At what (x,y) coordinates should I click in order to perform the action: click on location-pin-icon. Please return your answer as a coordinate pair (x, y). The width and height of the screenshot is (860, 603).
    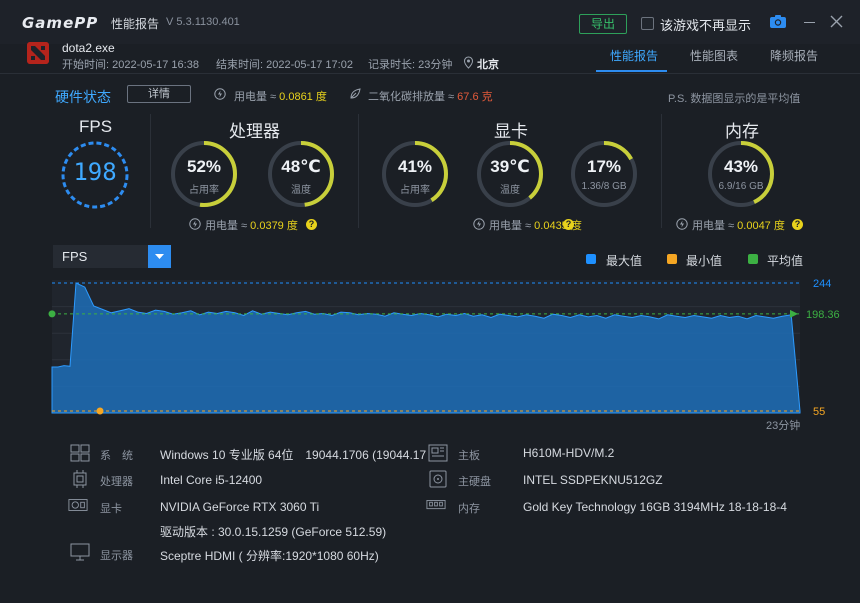
    Looking at the image, I should click on (468, 62).